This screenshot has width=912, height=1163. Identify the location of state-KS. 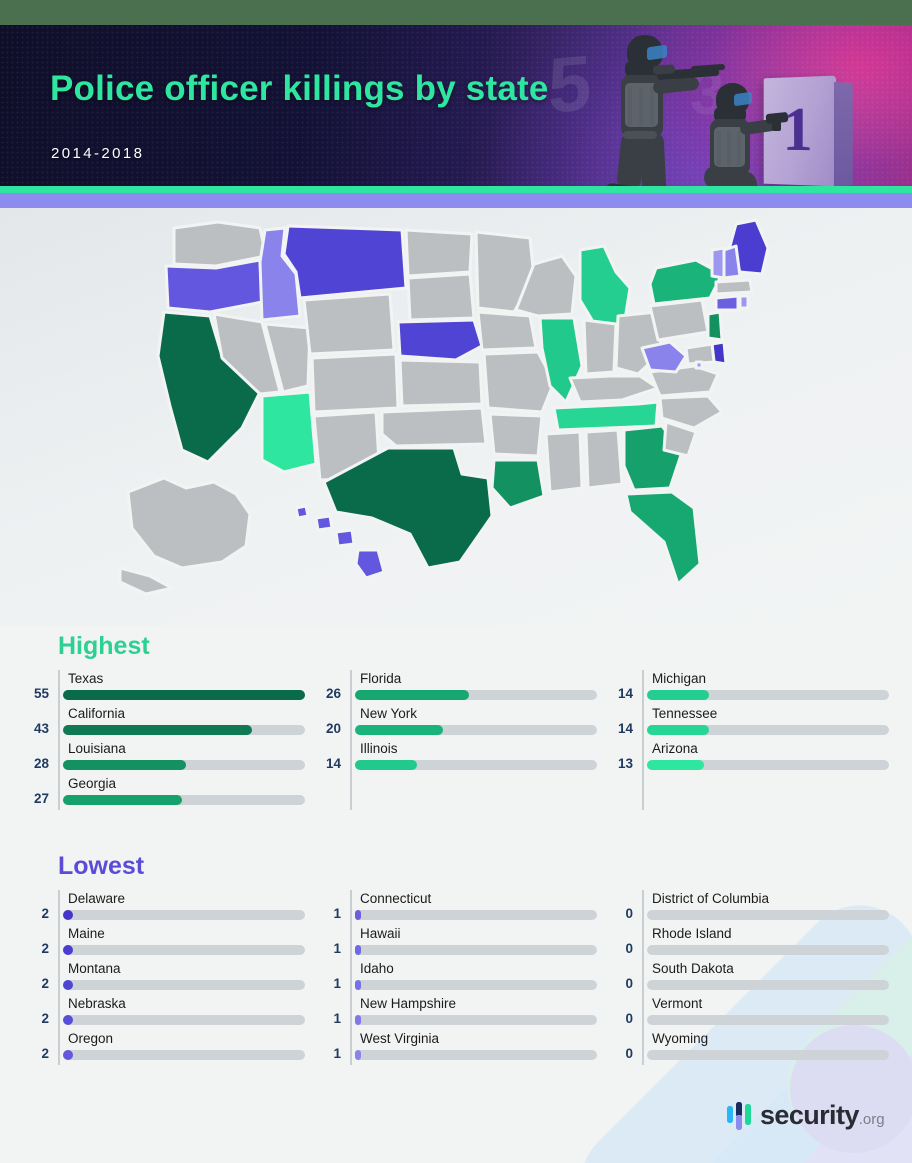
(441, 383).